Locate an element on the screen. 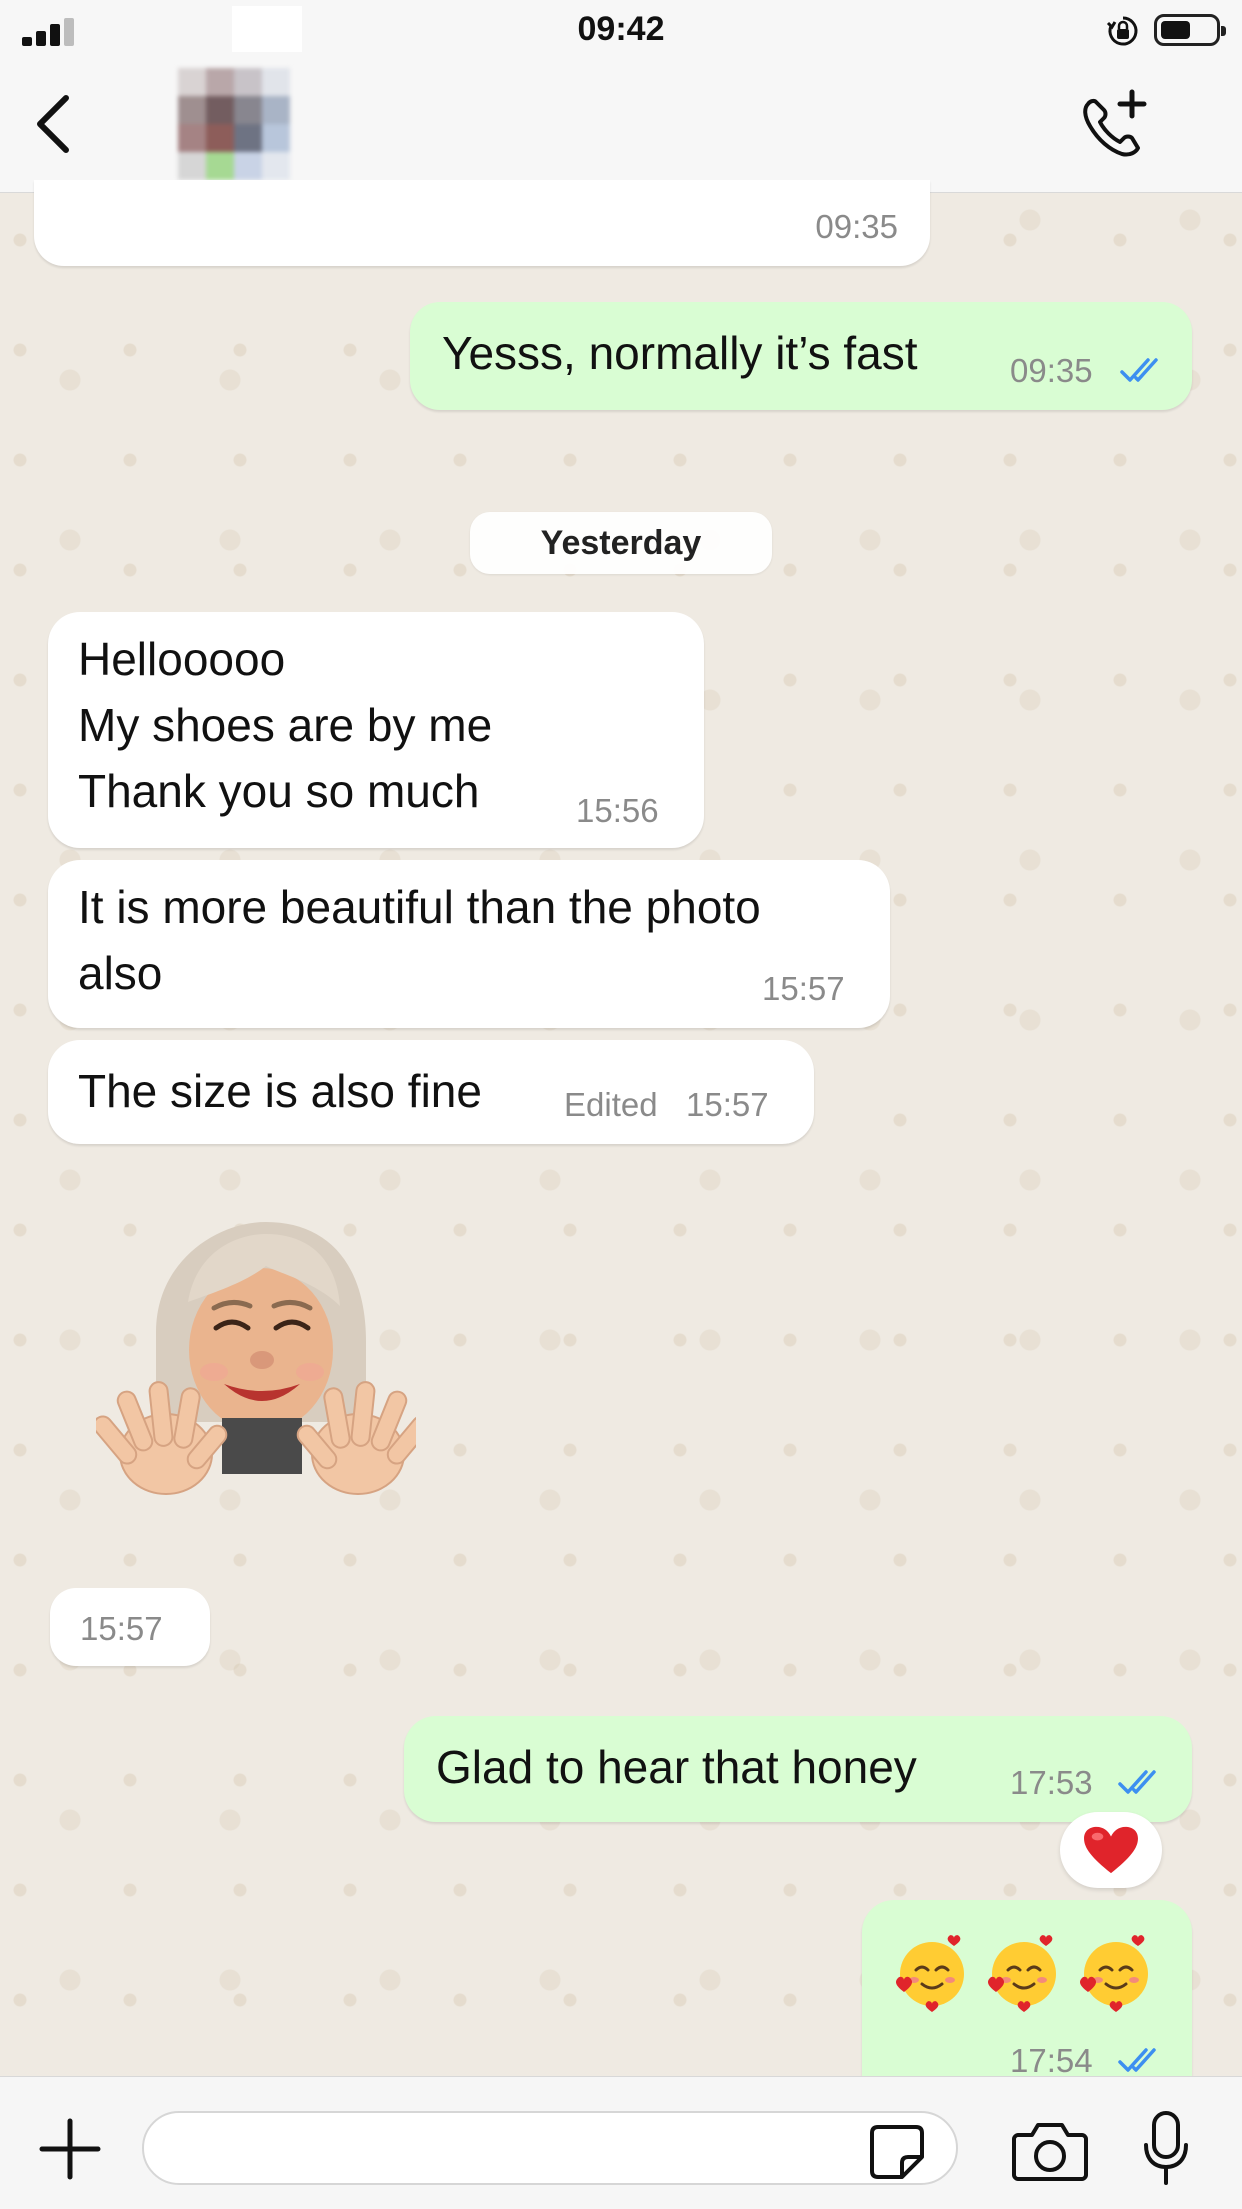  message-bubble-incoming: The size is also fine Edited 15:57 is located at coordinates (431, 1092).